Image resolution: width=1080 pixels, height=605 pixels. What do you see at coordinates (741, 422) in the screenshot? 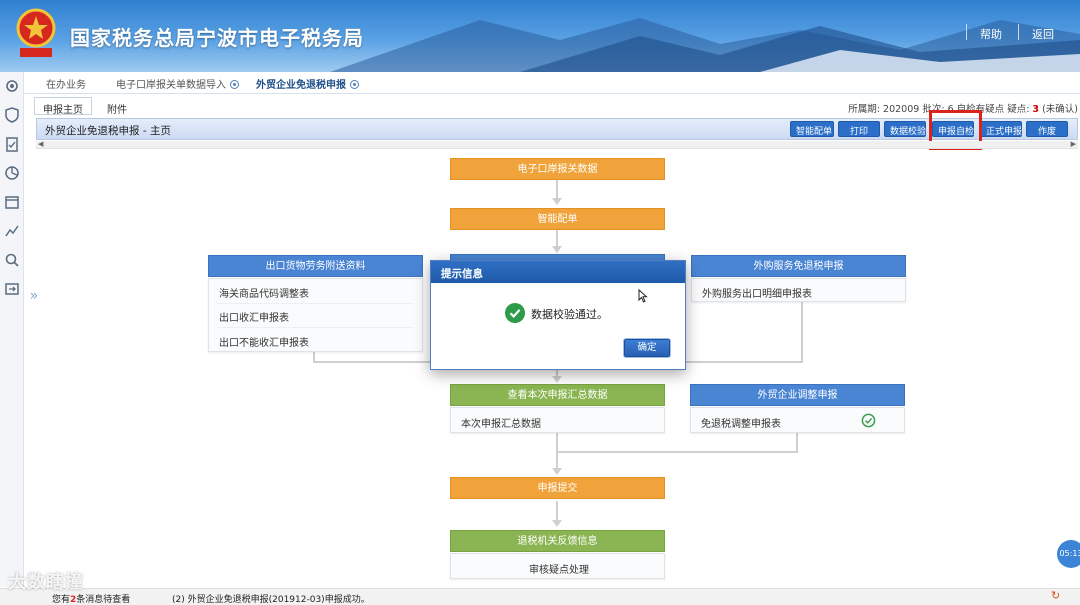
I see `list-item: 免退税调整申报表` at bounding box center [741, 422].